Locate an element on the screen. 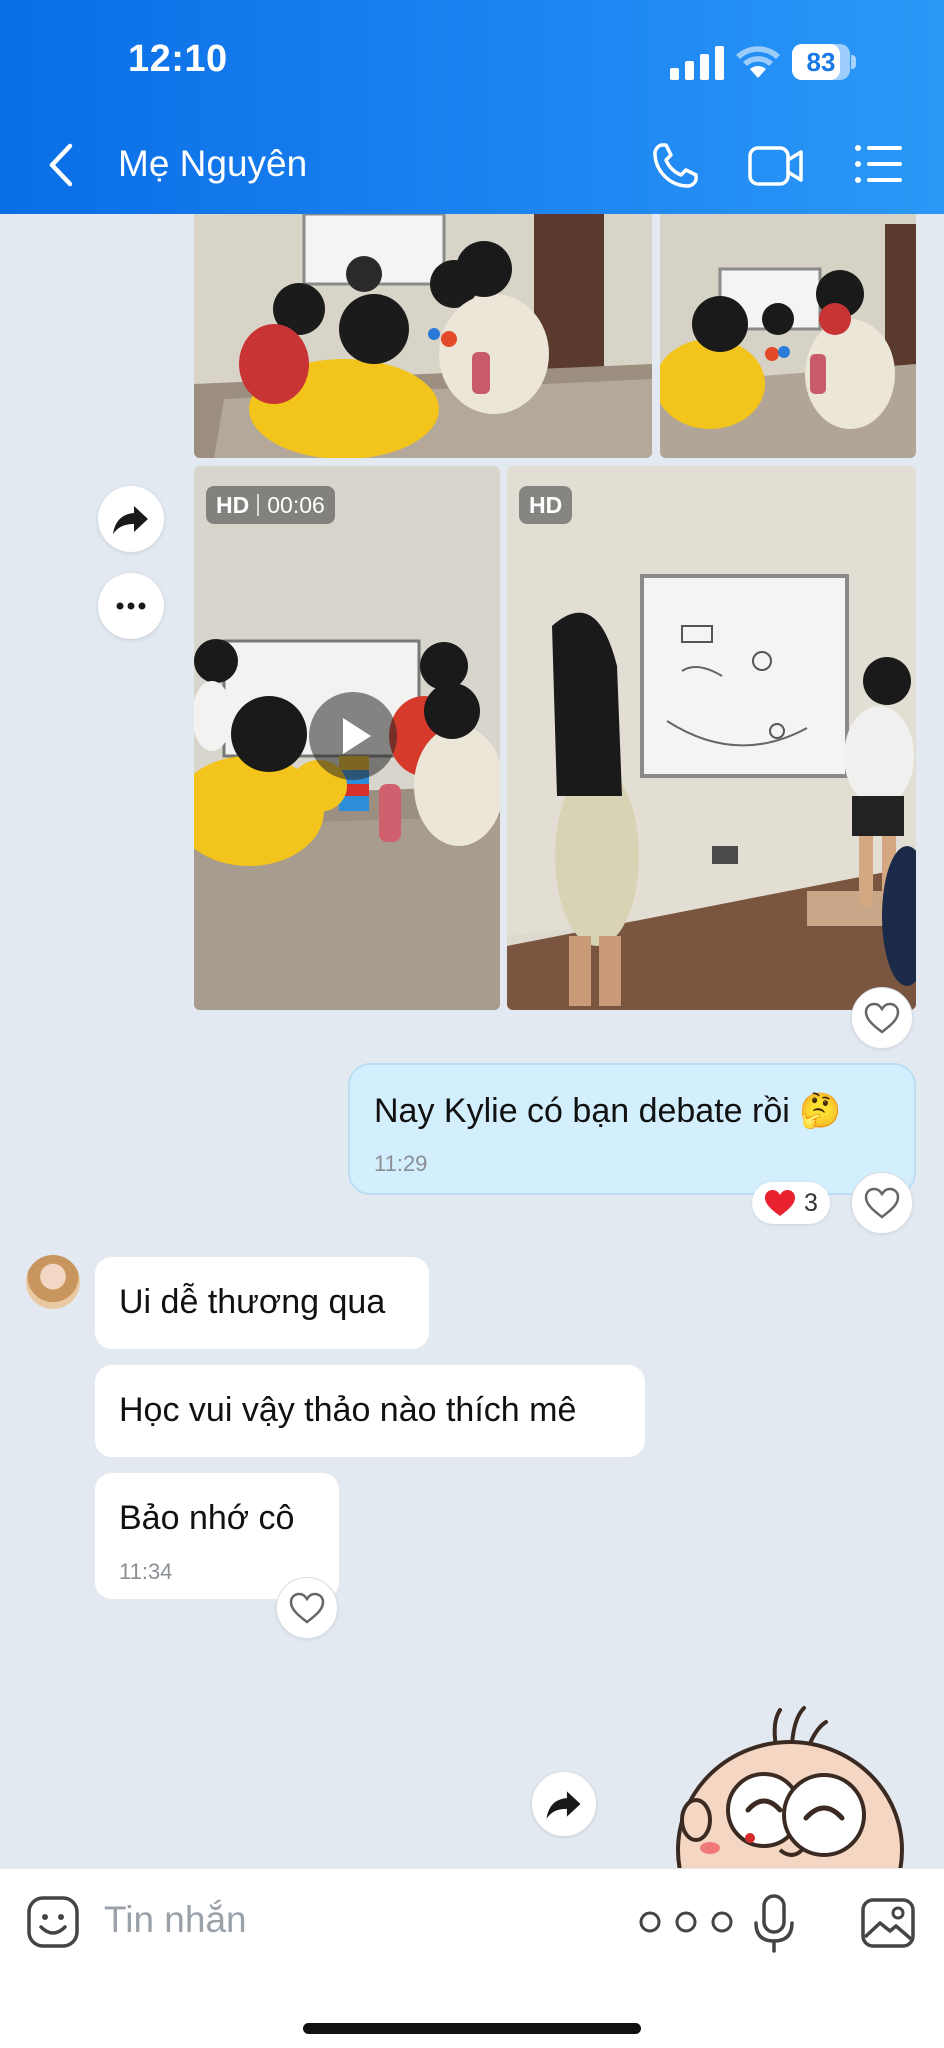  video2-badge: HD is located at coordinates (546, 505).